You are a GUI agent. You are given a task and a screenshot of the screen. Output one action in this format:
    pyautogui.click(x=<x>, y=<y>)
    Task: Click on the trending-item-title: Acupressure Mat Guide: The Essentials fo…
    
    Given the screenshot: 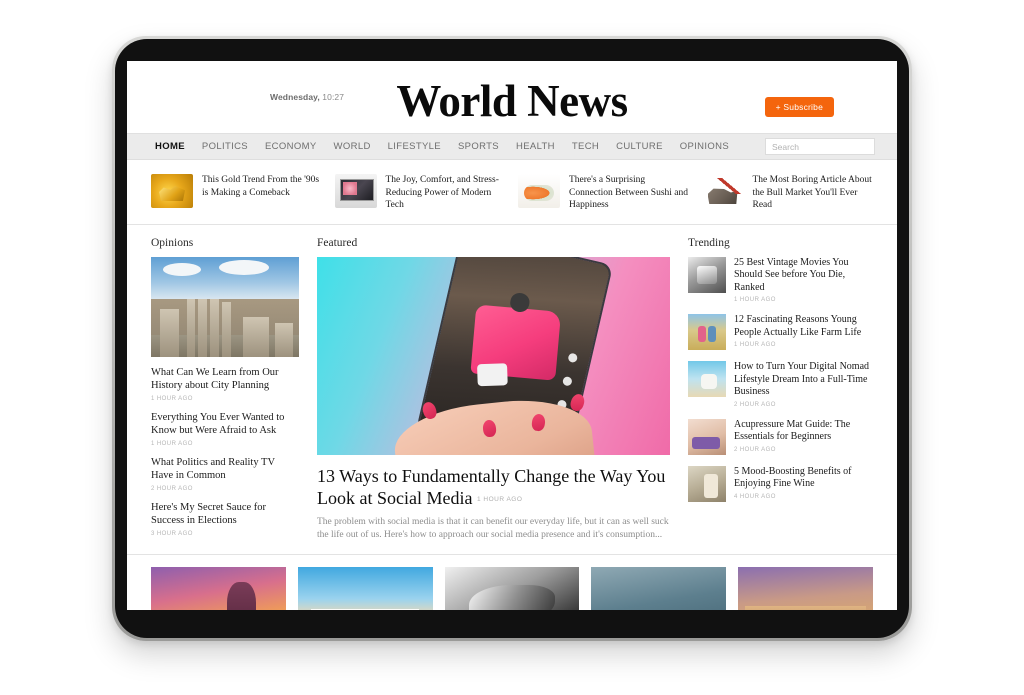 What is the action you would take?
    pyautogui.click(x=803, y=431)
    